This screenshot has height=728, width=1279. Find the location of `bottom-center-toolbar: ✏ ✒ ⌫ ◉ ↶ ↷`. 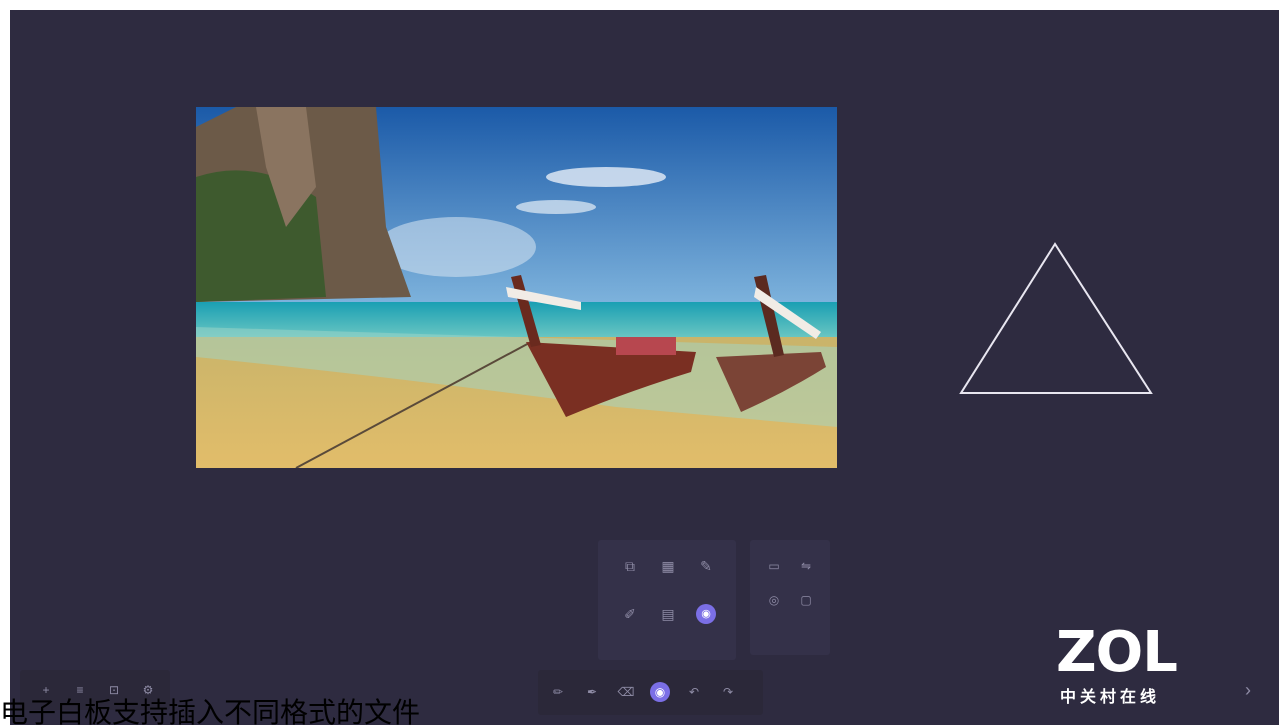

bottom-center-toolbar: ✏ ✒ ⌫ ◉ ↶ ↷ is located at coordinates (650, 692).